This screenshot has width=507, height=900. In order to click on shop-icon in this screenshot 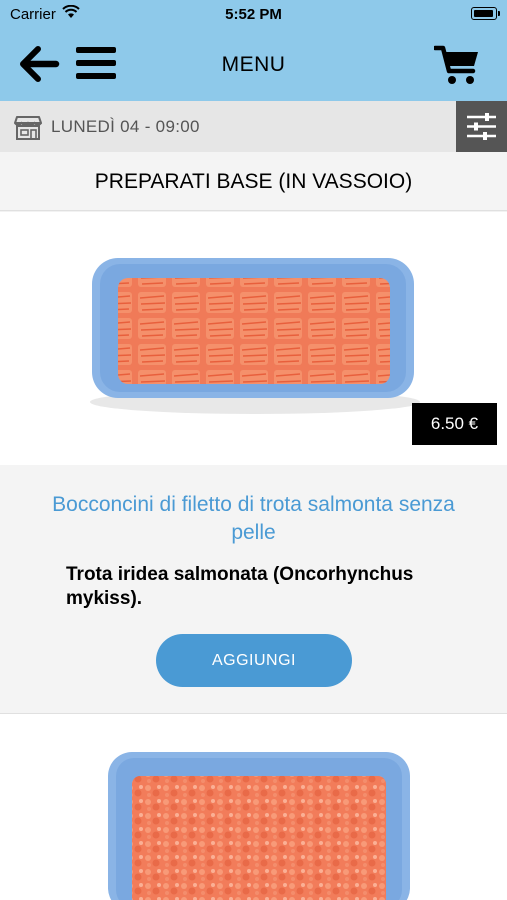, I will do `click(28, 128)`.